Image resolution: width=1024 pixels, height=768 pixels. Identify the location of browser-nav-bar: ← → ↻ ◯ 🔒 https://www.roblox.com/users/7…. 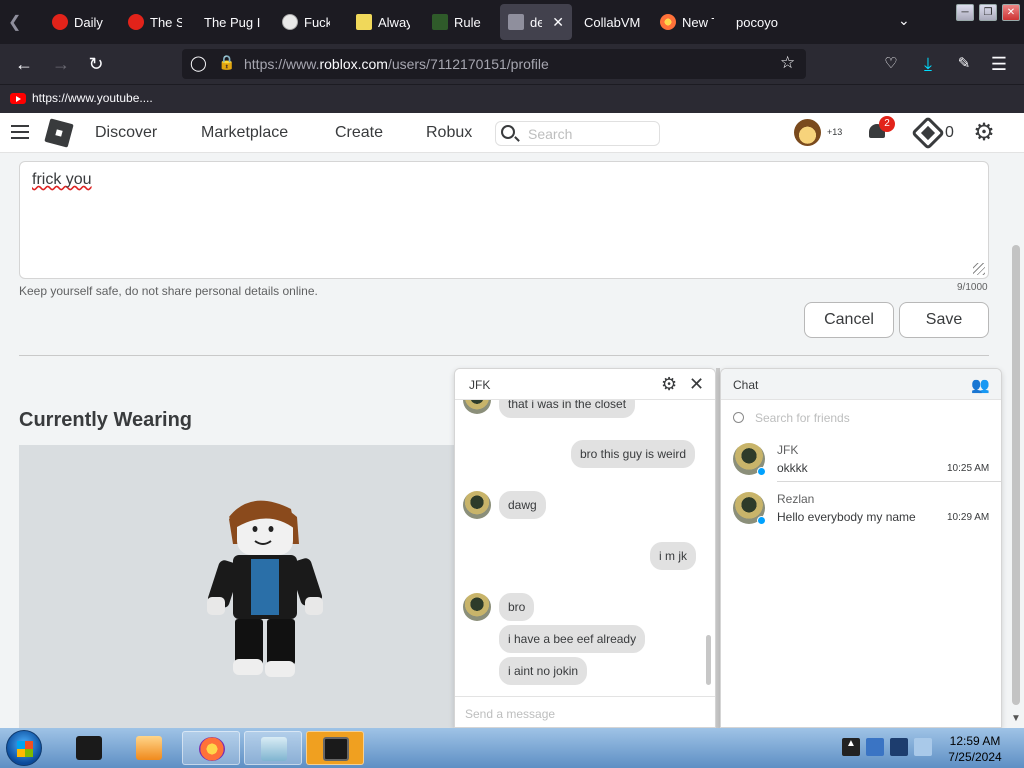
(512, 64).